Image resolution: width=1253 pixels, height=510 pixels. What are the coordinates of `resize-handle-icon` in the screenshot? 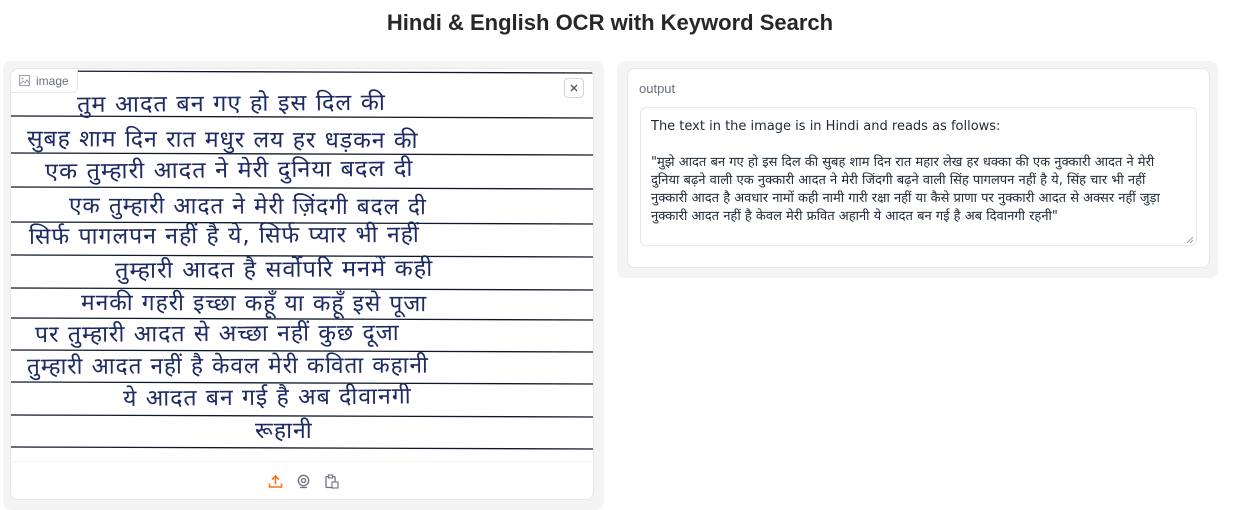 It's located at (1189, 239).